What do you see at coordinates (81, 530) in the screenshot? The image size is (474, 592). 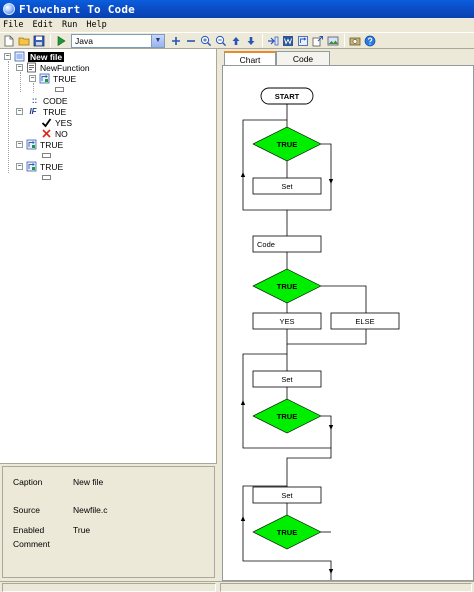 I see `prop-value-enabled: True` at bounding box center [81, 530].